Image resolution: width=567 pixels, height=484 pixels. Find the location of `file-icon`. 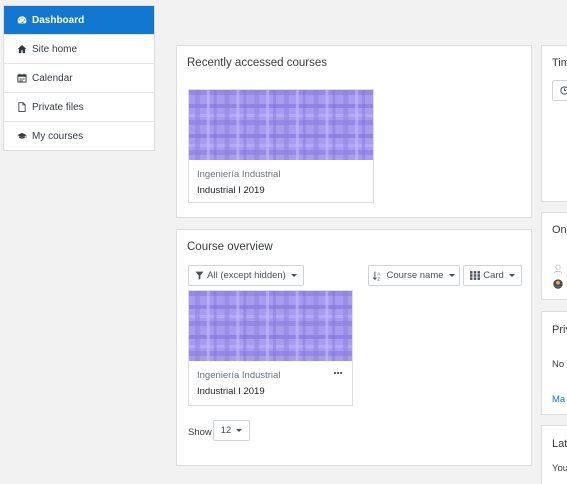

file-icon is located at coordinates (22, 107).